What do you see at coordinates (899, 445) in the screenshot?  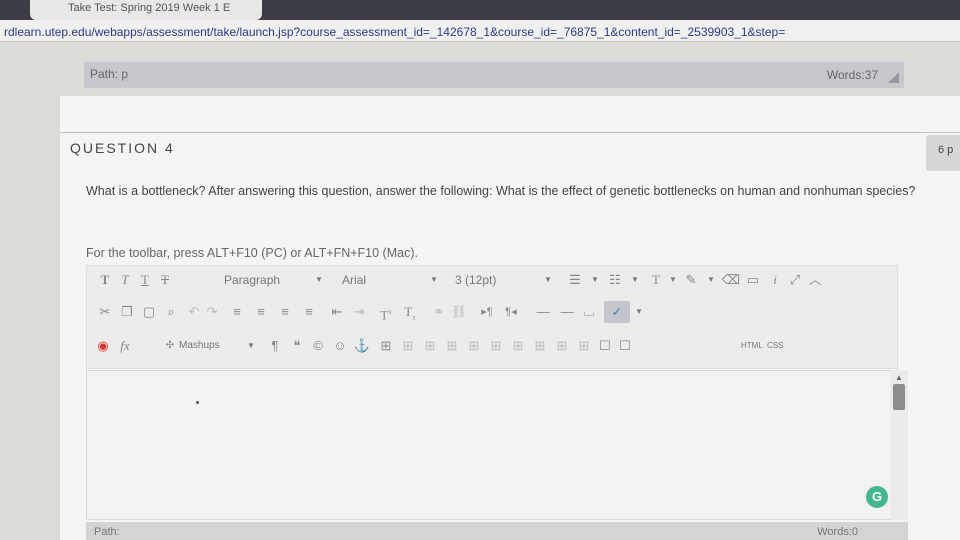 I see `editor-scrollbar: ▲` at bounding box center [899, 445].